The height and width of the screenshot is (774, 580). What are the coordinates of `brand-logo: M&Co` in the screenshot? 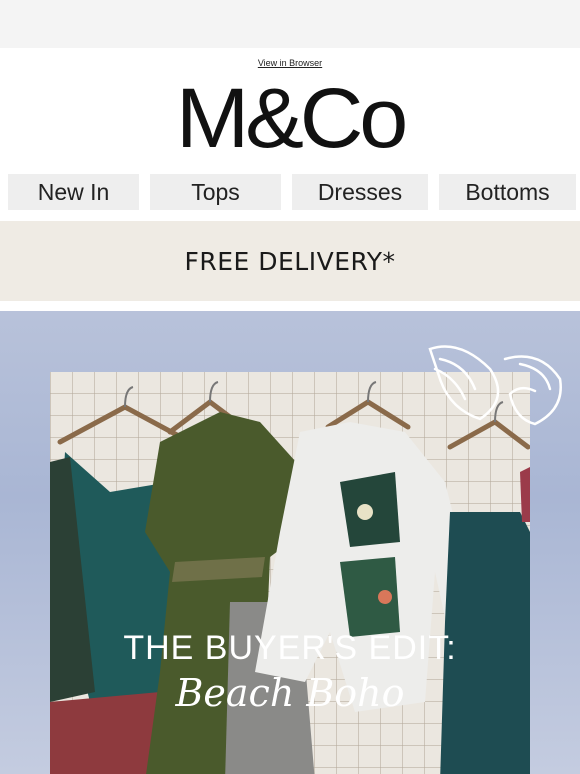 It's located at (290, 118).